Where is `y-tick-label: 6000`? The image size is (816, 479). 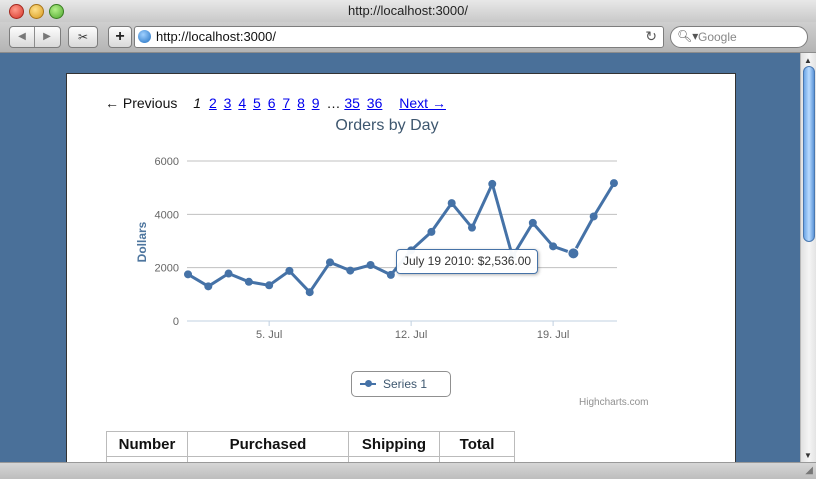 y-tick-label: 6000 is located at coordinates (167, 162).